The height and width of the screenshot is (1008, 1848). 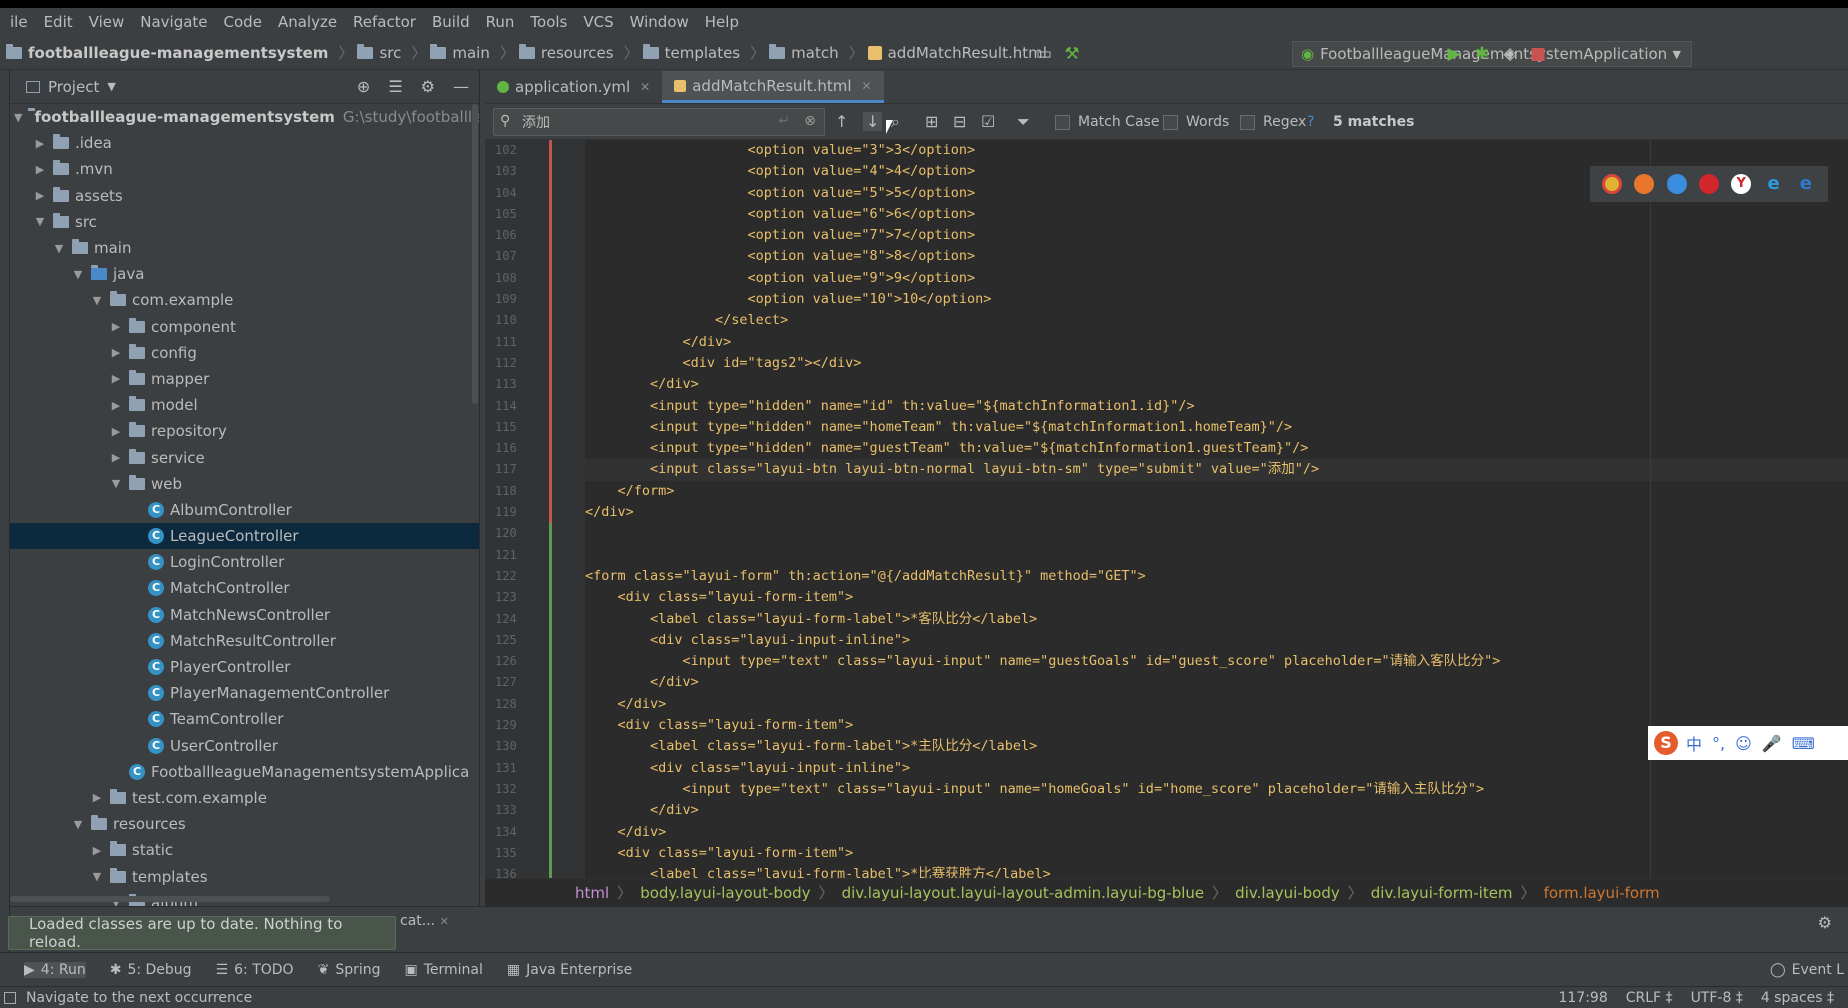 What do you see at coordinates (841, 121) in the screenshot?
I see `previous-occurrence-icon: ↑` at bounding box center [841, 121].